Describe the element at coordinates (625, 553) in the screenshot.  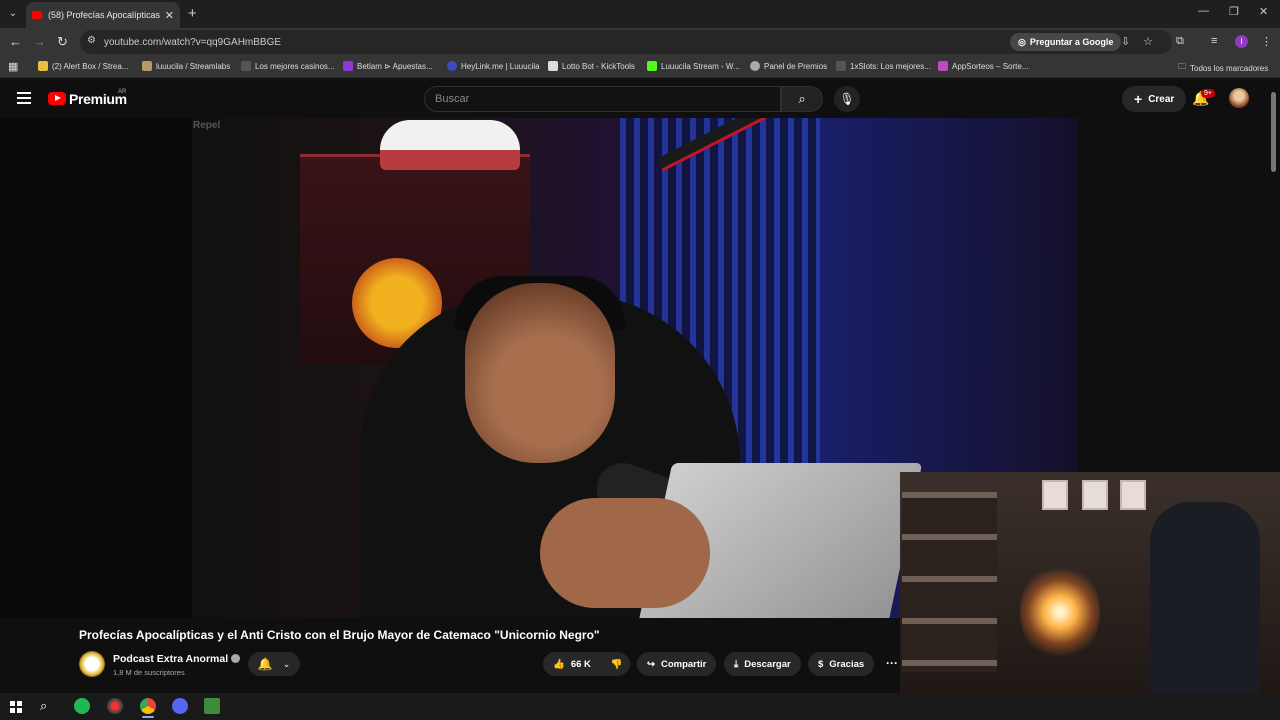
I see `host-hand` at that location.